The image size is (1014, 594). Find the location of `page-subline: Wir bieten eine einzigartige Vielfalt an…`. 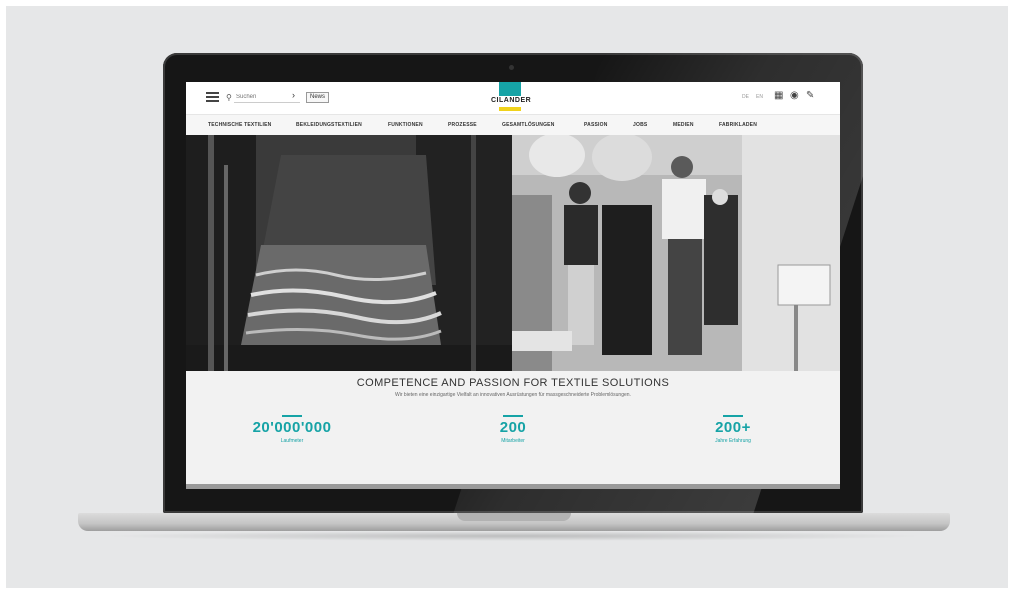

page-subline: Wir bieten eine einzigartige Vielfalt an… is located at coordinates (513, 395).